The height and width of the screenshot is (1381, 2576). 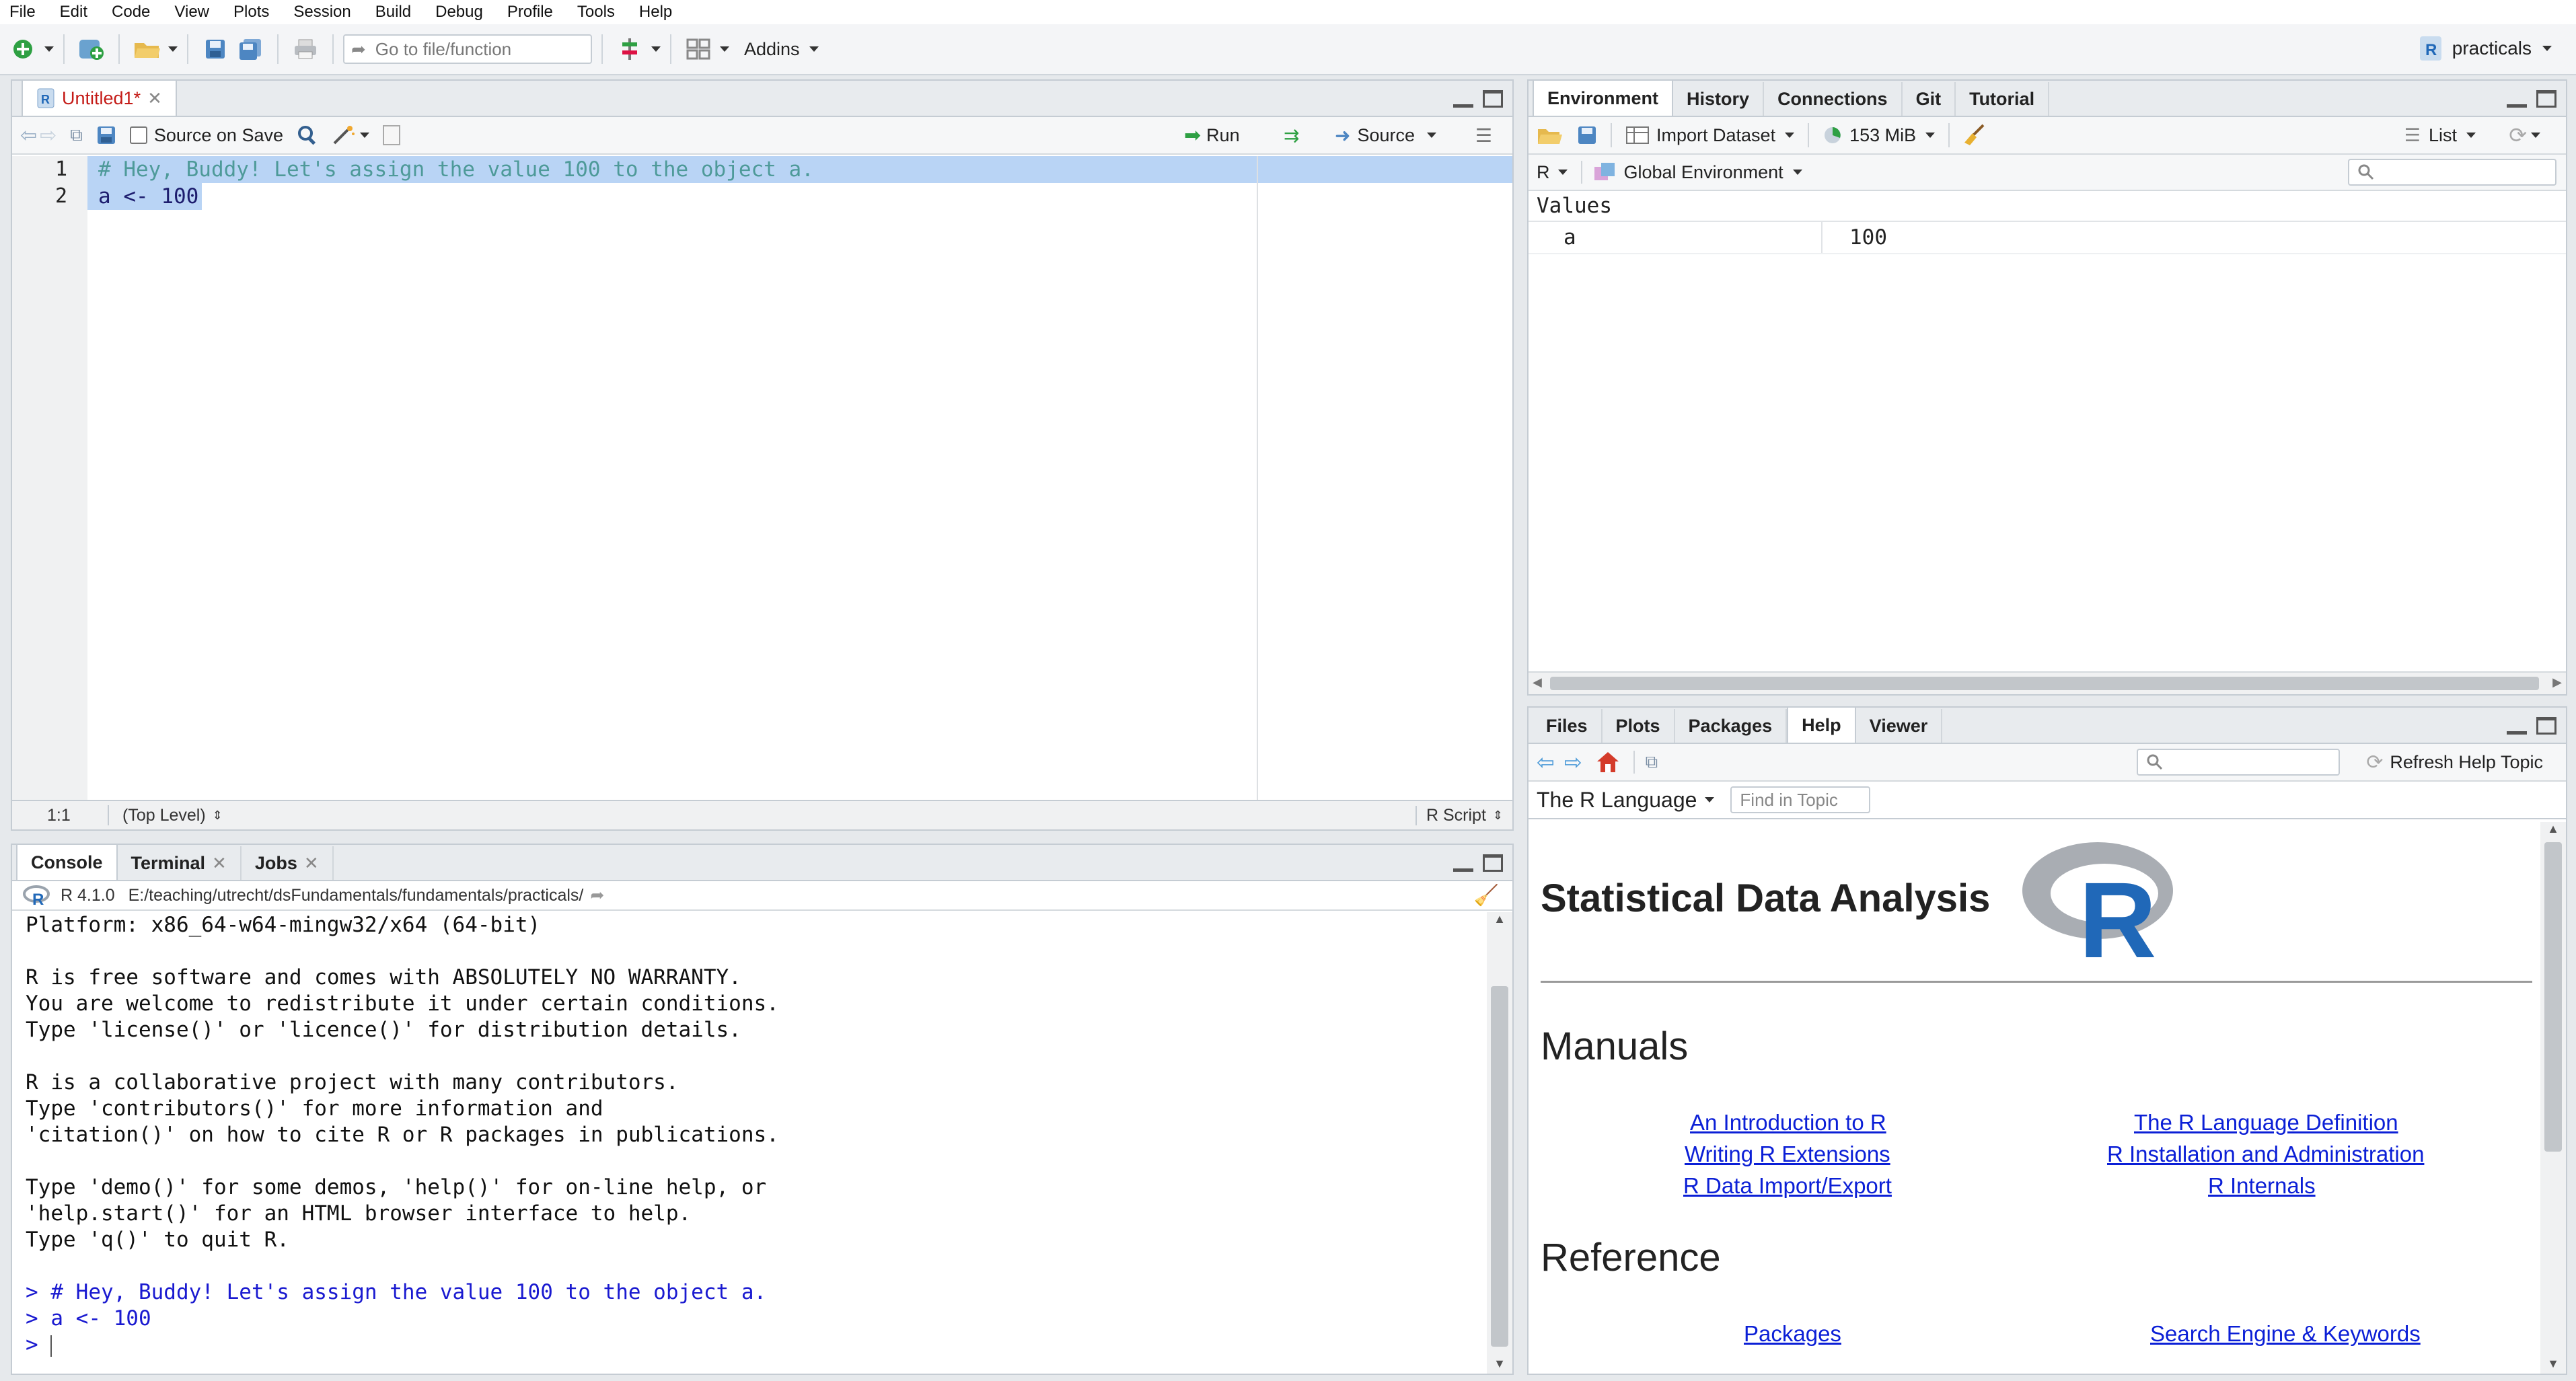 What do you see at coordinates (2003, 99) in the screenshot?
I see `tab-tutorial: Tutorial` at bounding box center [2003, 99].